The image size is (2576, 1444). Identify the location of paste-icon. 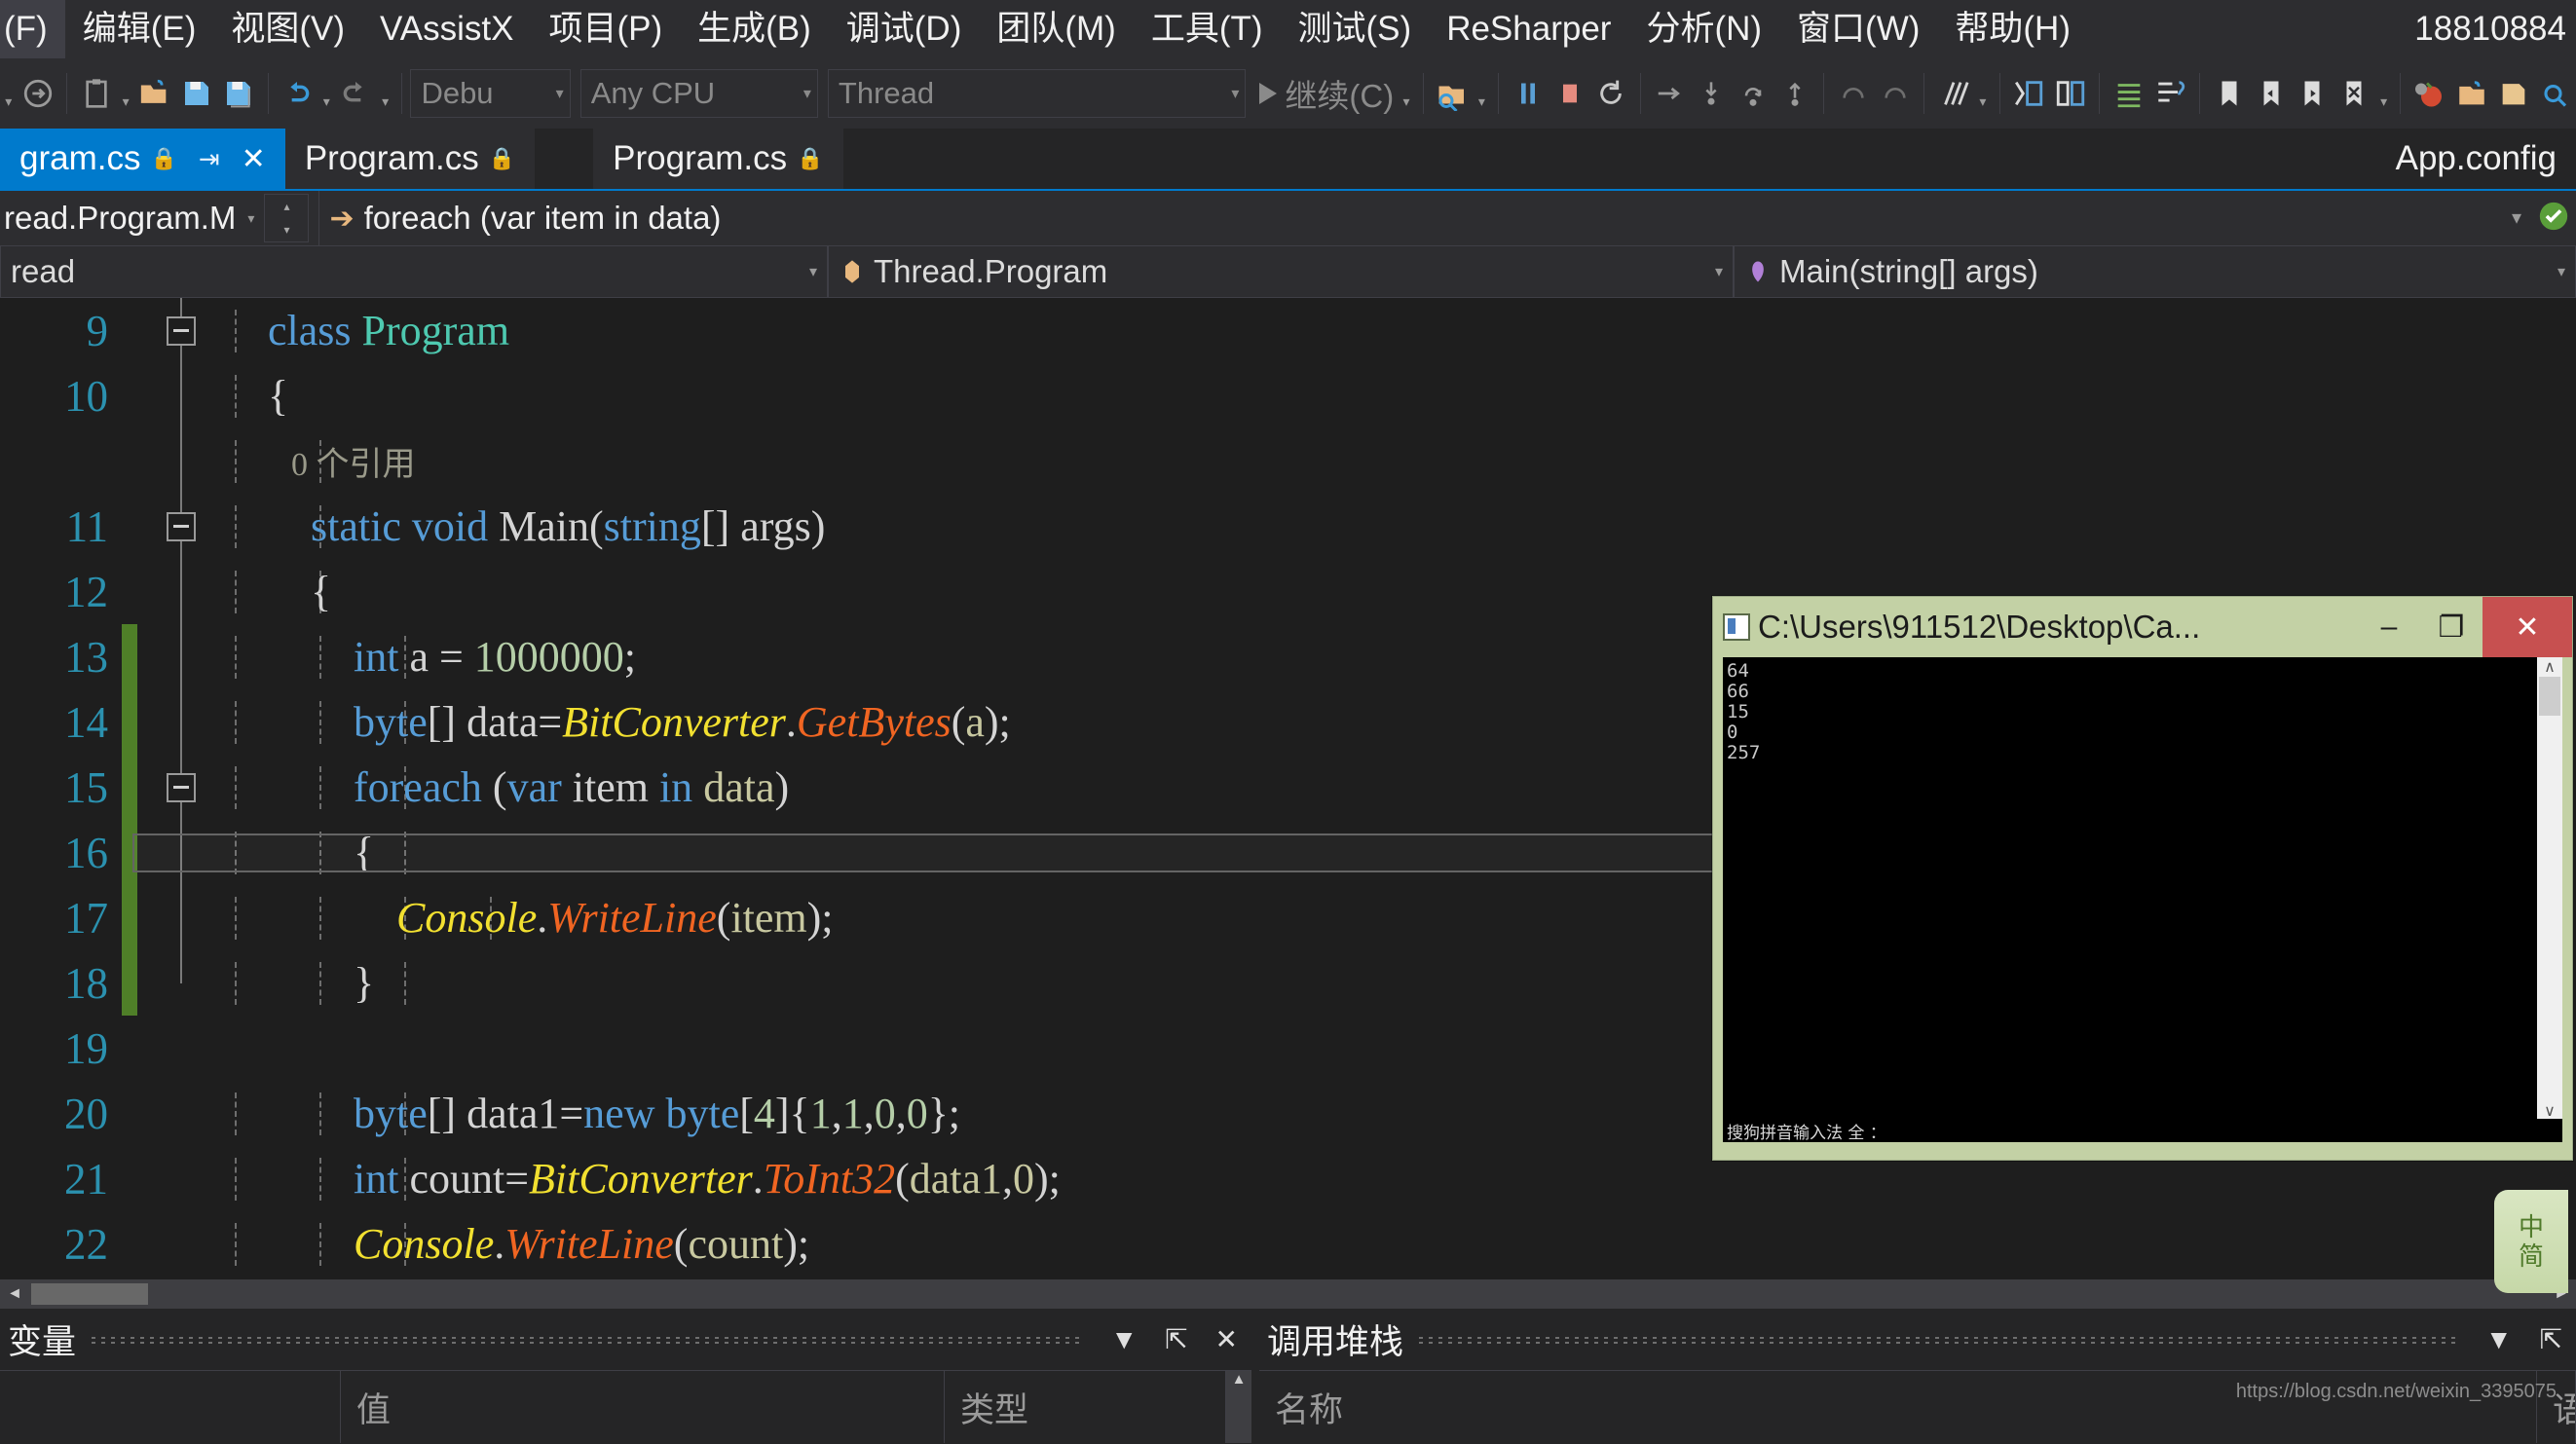
(96, 93).